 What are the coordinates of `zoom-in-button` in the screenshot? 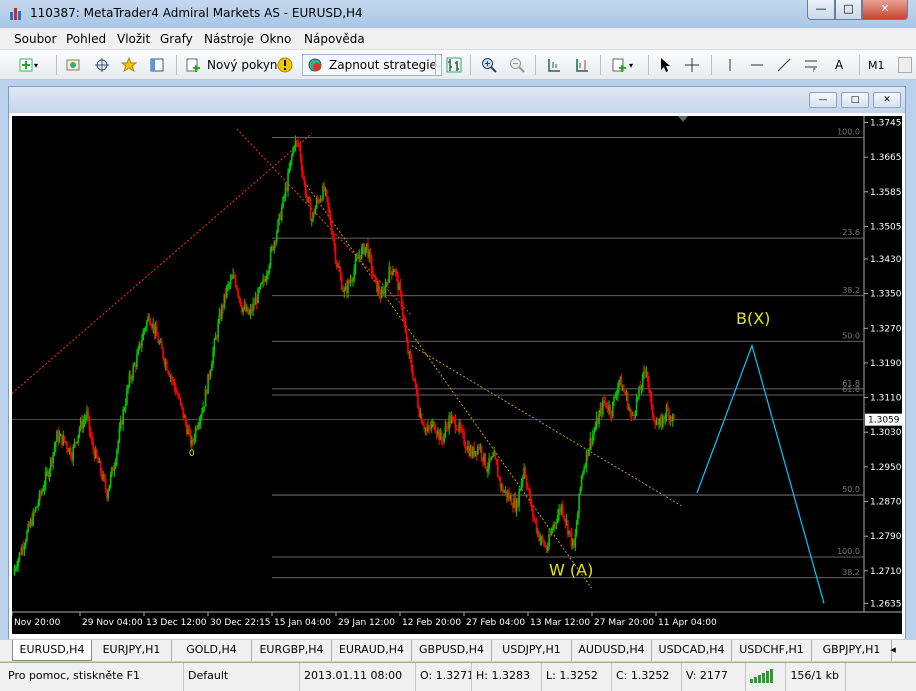 It's located at (489, 65).